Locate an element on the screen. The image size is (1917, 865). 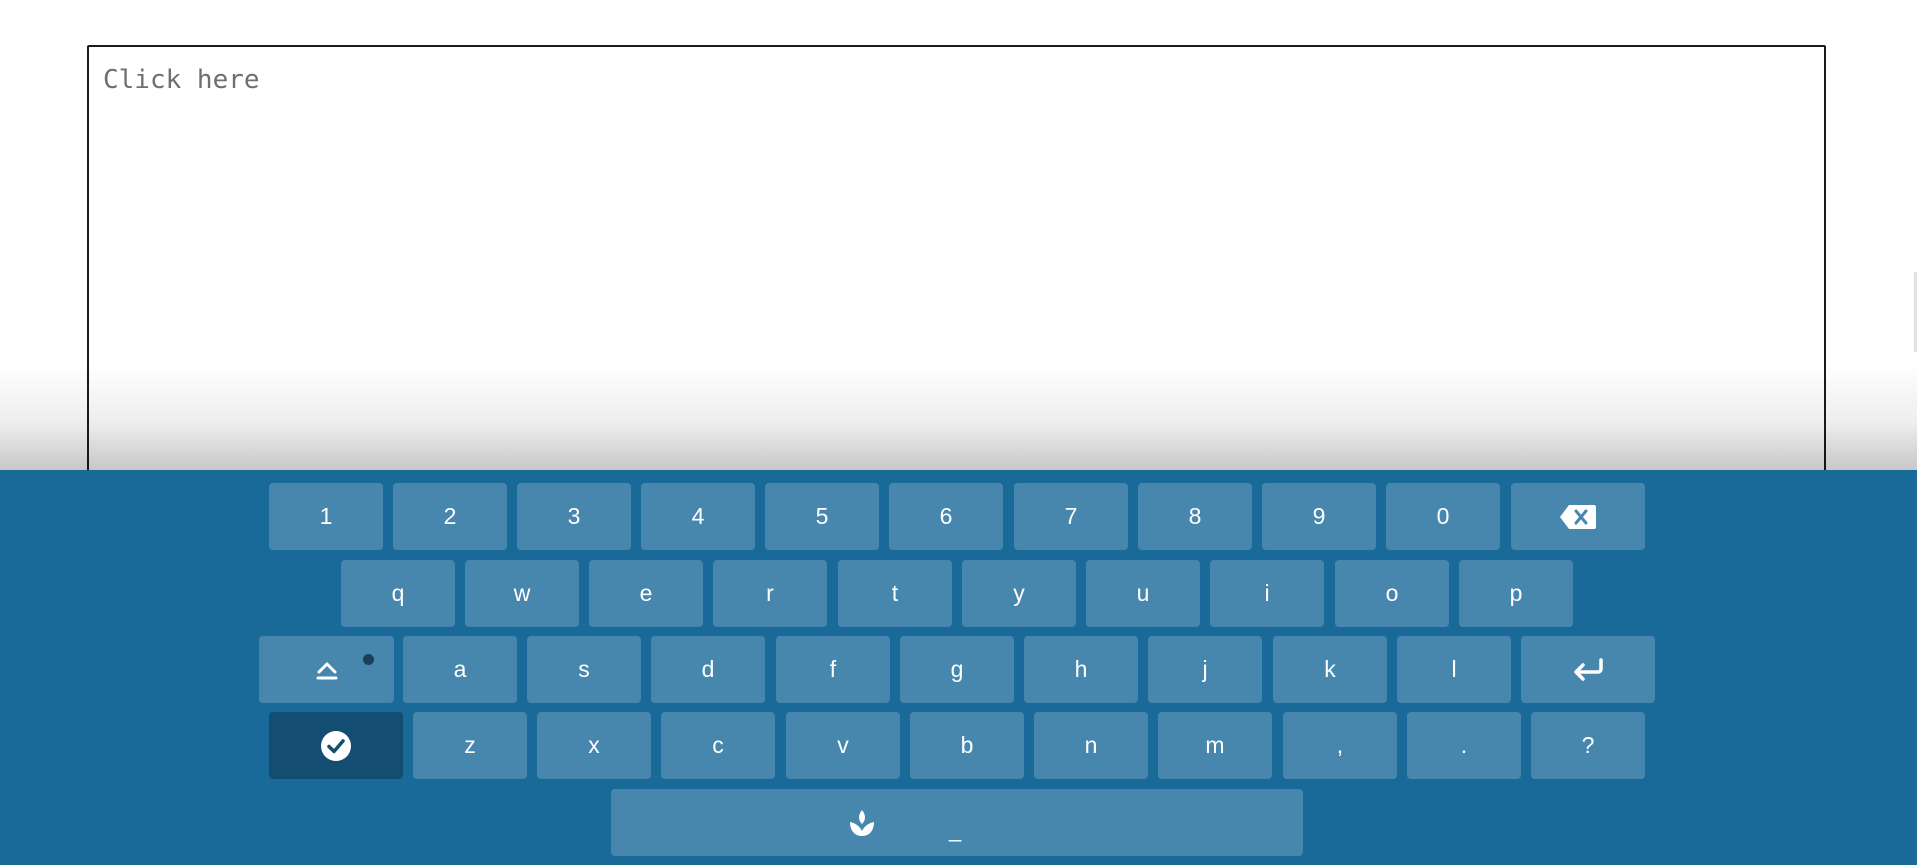
key-3: 3 is located at coordinates (574, 516).